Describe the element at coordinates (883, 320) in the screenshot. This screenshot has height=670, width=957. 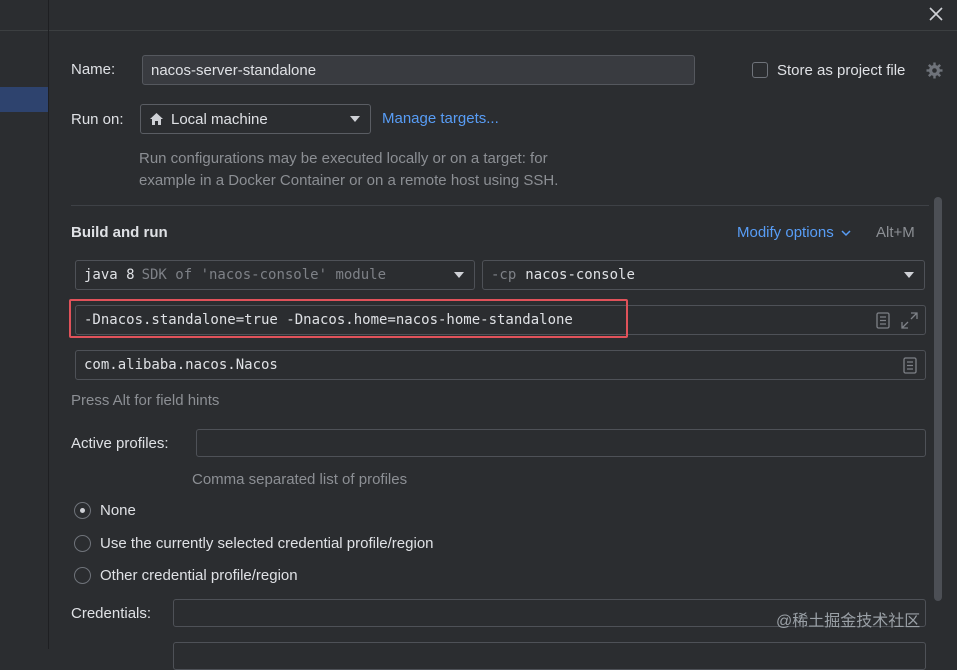
I see `expand-text-icon` at that location.